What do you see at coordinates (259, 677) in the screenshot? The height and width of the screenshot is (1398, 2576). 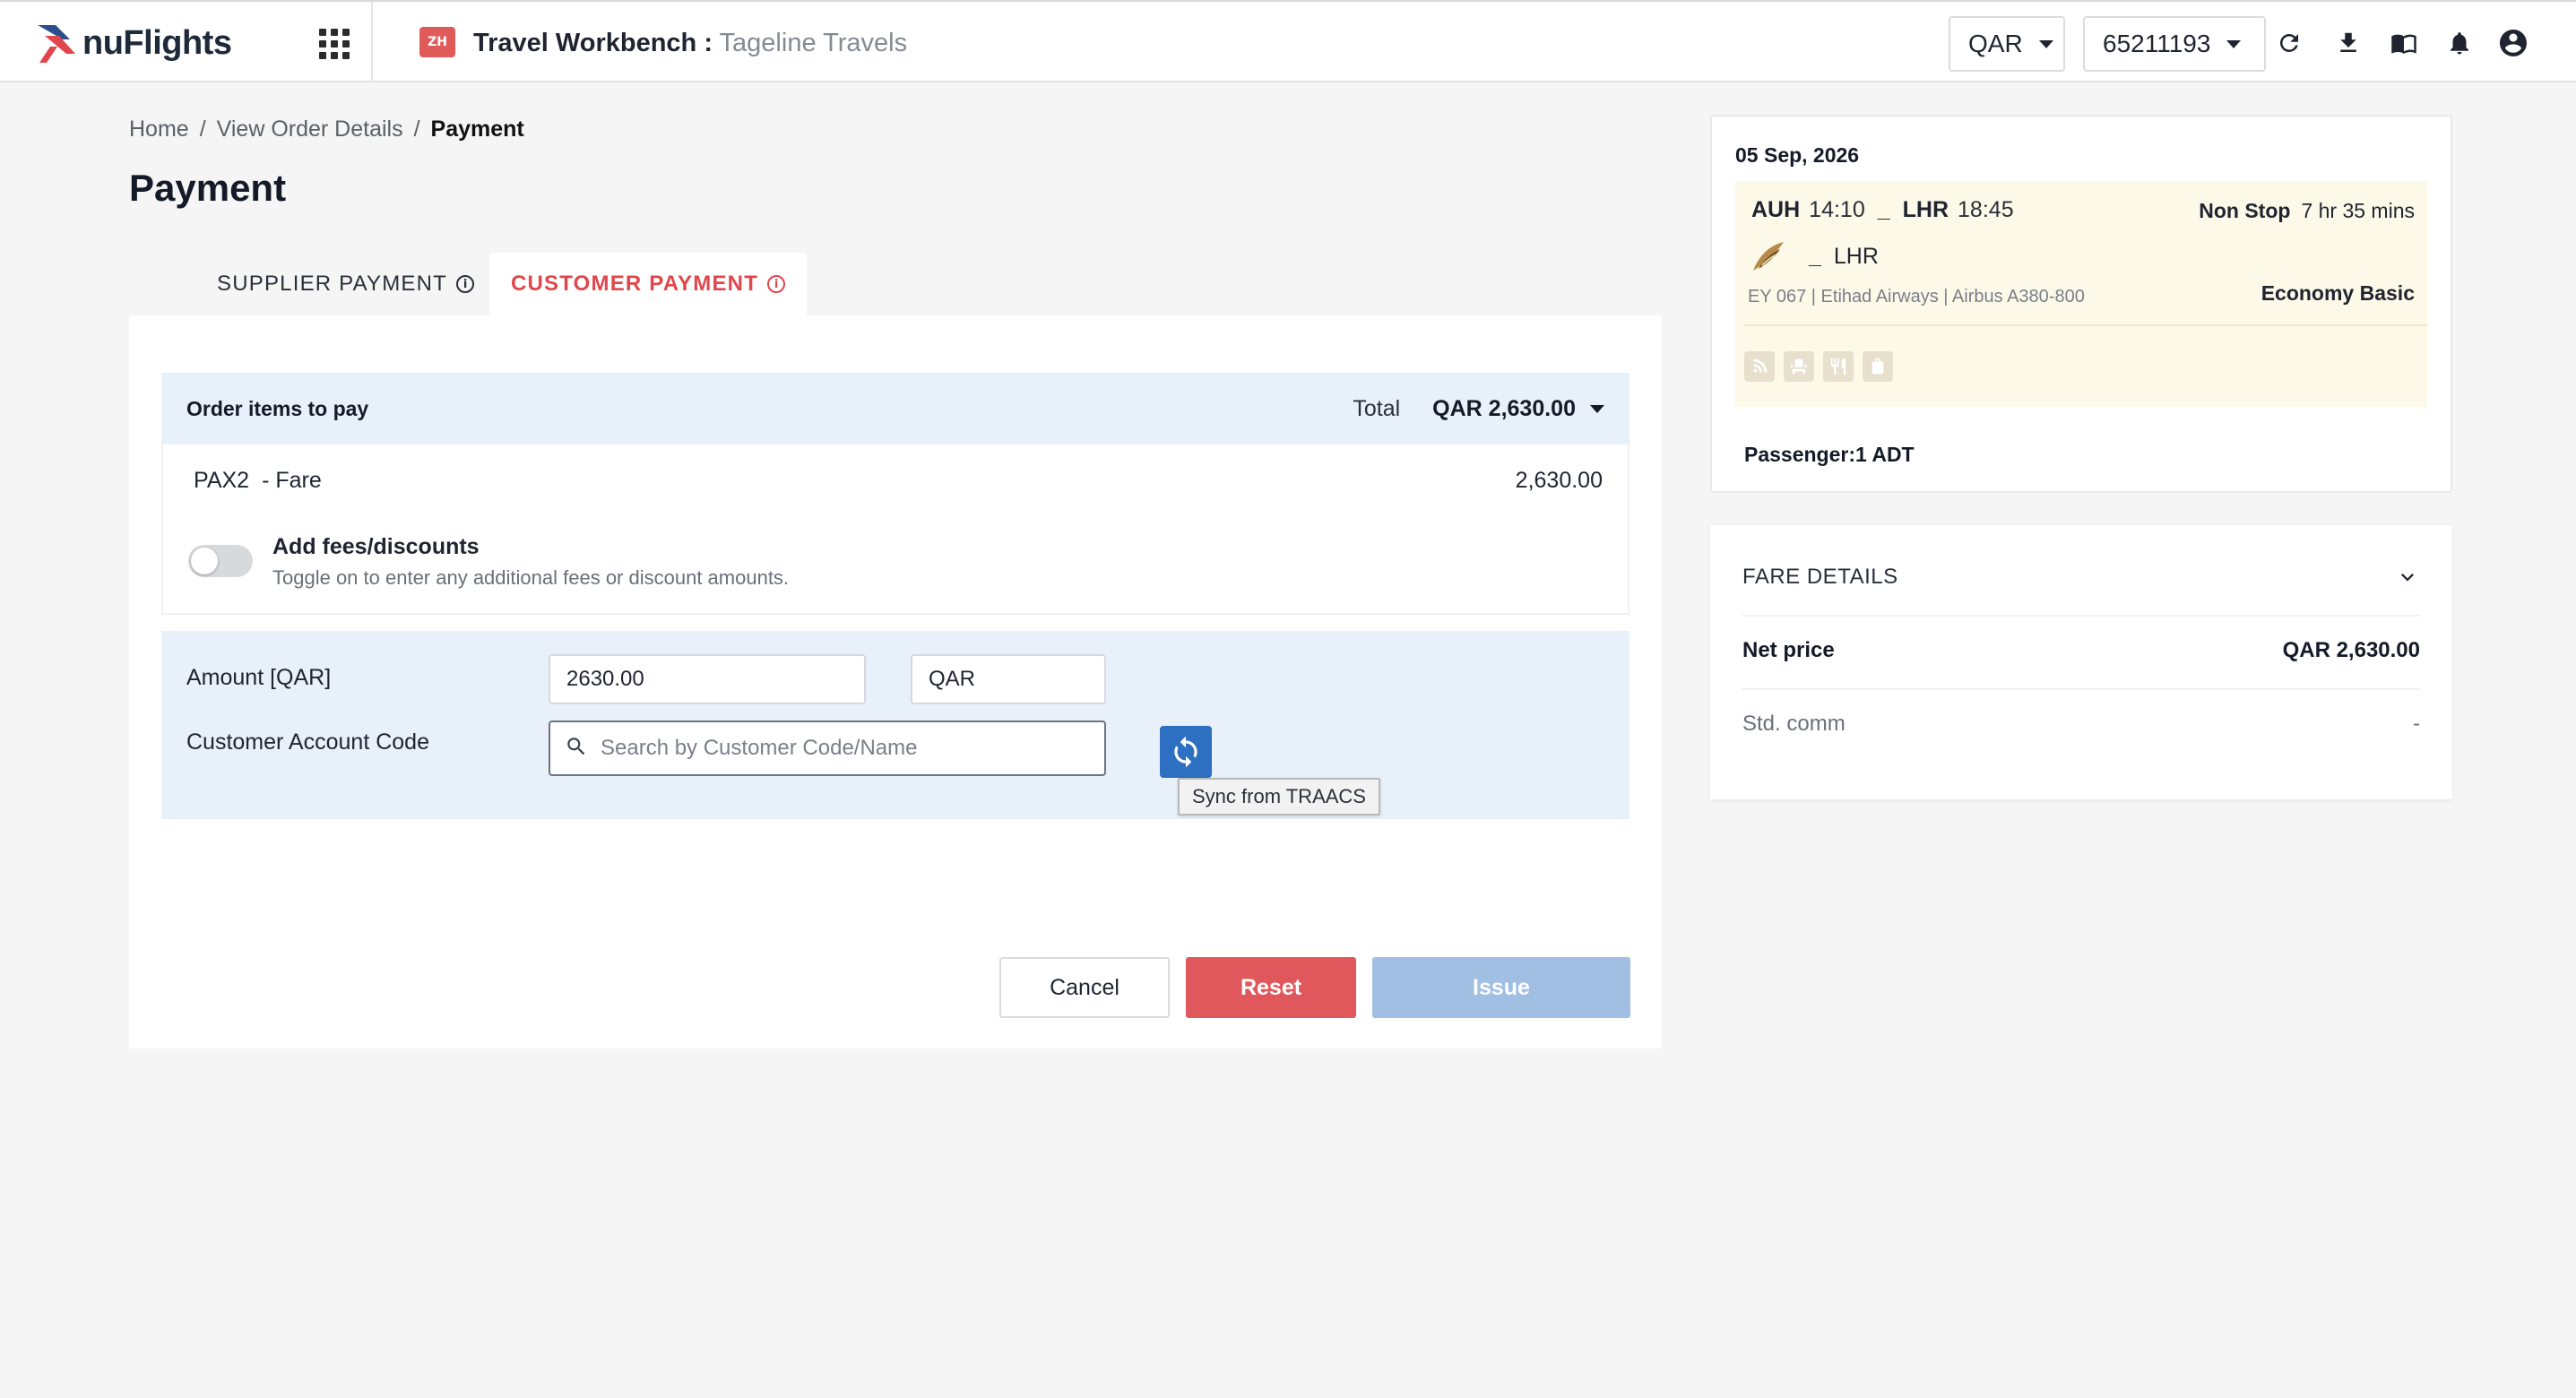 I see `amount-label: Amount [QAR]` at bounding box center [259, 677].